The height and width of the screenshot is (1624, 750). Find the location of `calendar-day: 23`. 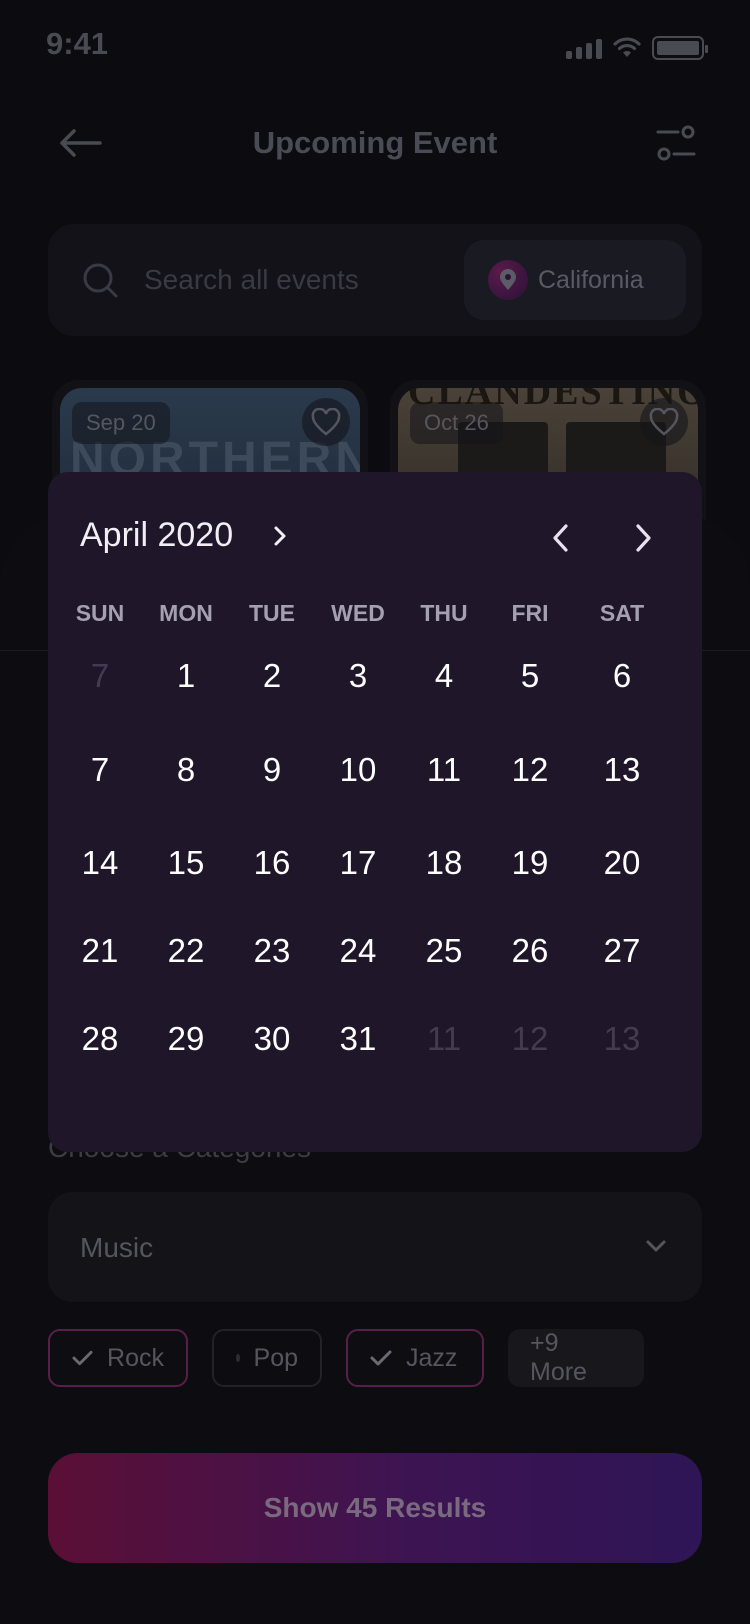

calendar-day: 23 is located at coordinates (272, 951).